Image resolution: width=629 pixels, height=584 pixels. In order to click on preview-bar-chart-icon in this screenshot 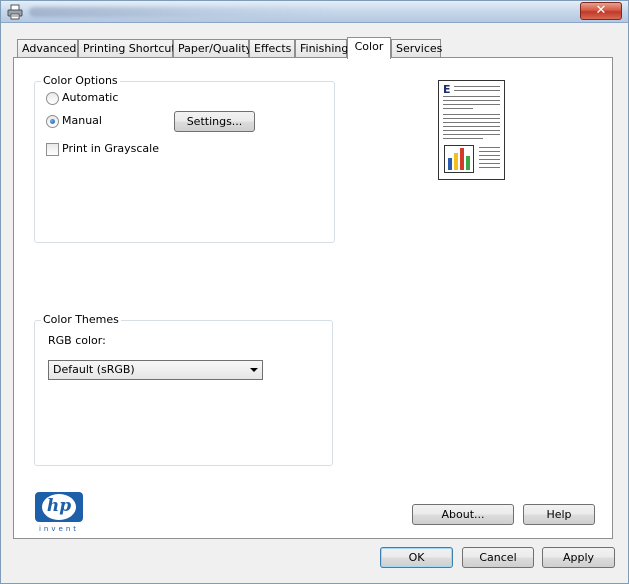, I will do `click(459, 159)`.